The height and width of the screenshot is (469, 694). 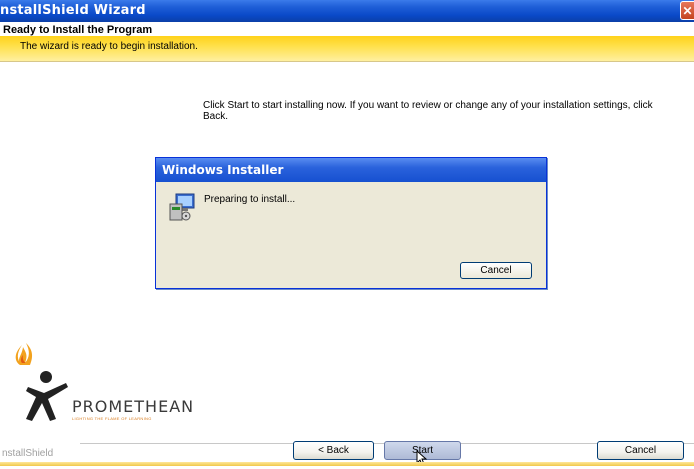 What do you see at coordinates (73, 10) in the screenshot?
I see `window-title: nstallShield Wizard` at bounding box center [73, 10].